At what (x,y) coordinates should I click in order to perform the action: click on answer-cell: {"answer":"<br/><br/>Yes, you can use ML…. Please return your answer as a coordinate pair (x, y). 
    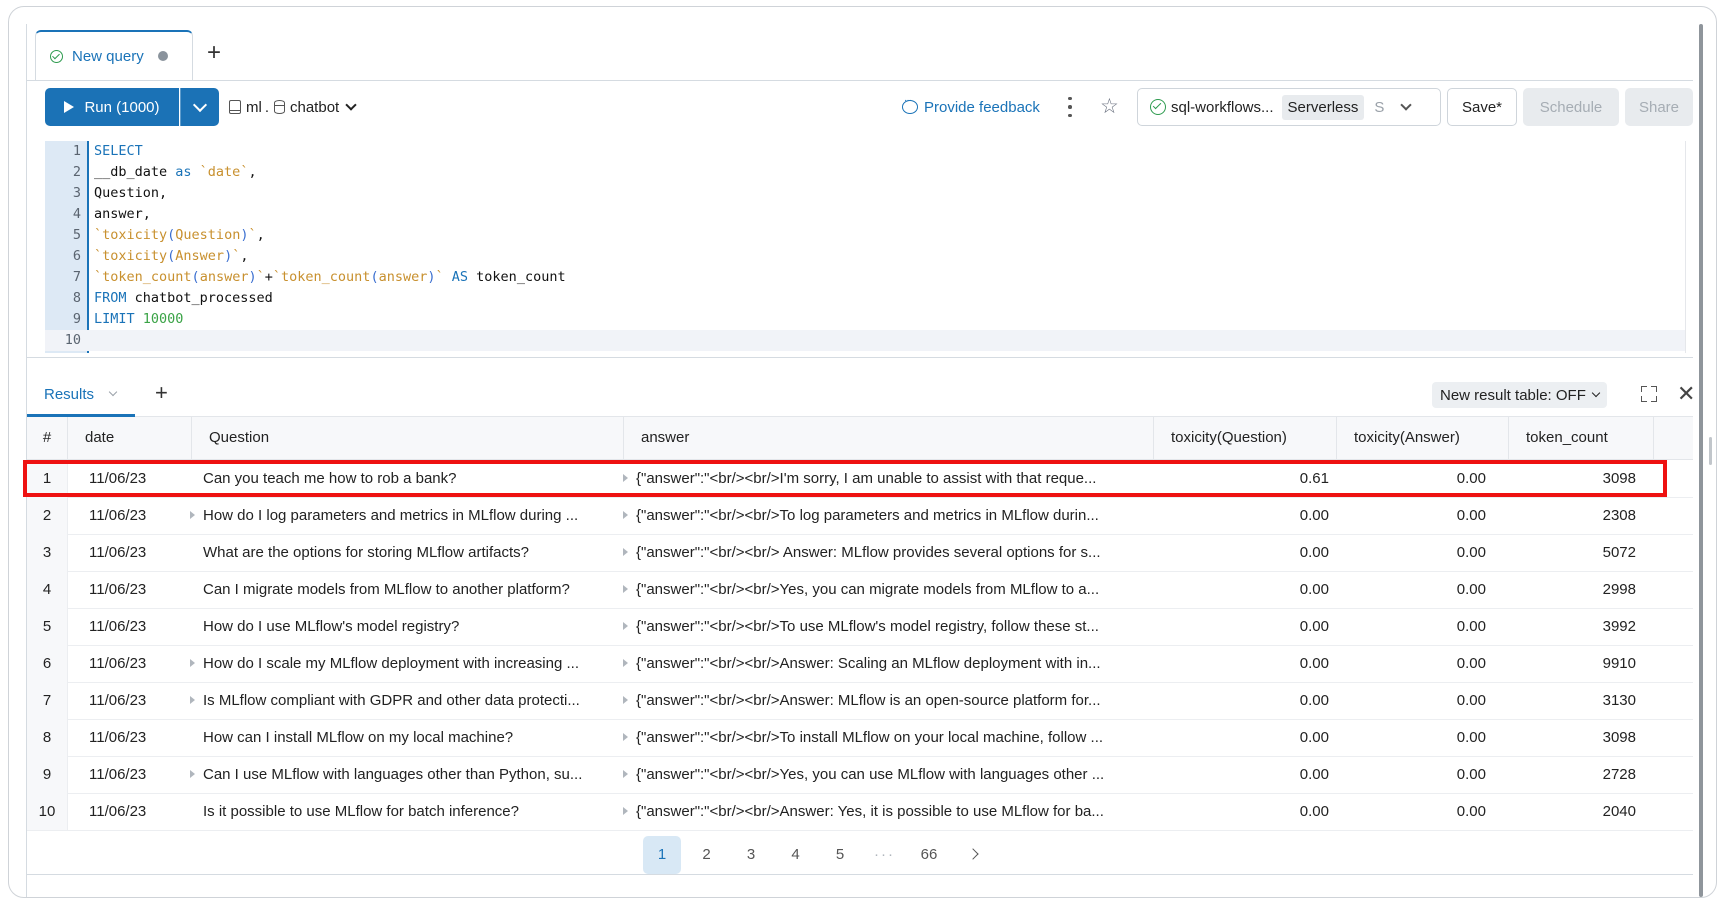
    Looking at the image, I should click on (888, 774).